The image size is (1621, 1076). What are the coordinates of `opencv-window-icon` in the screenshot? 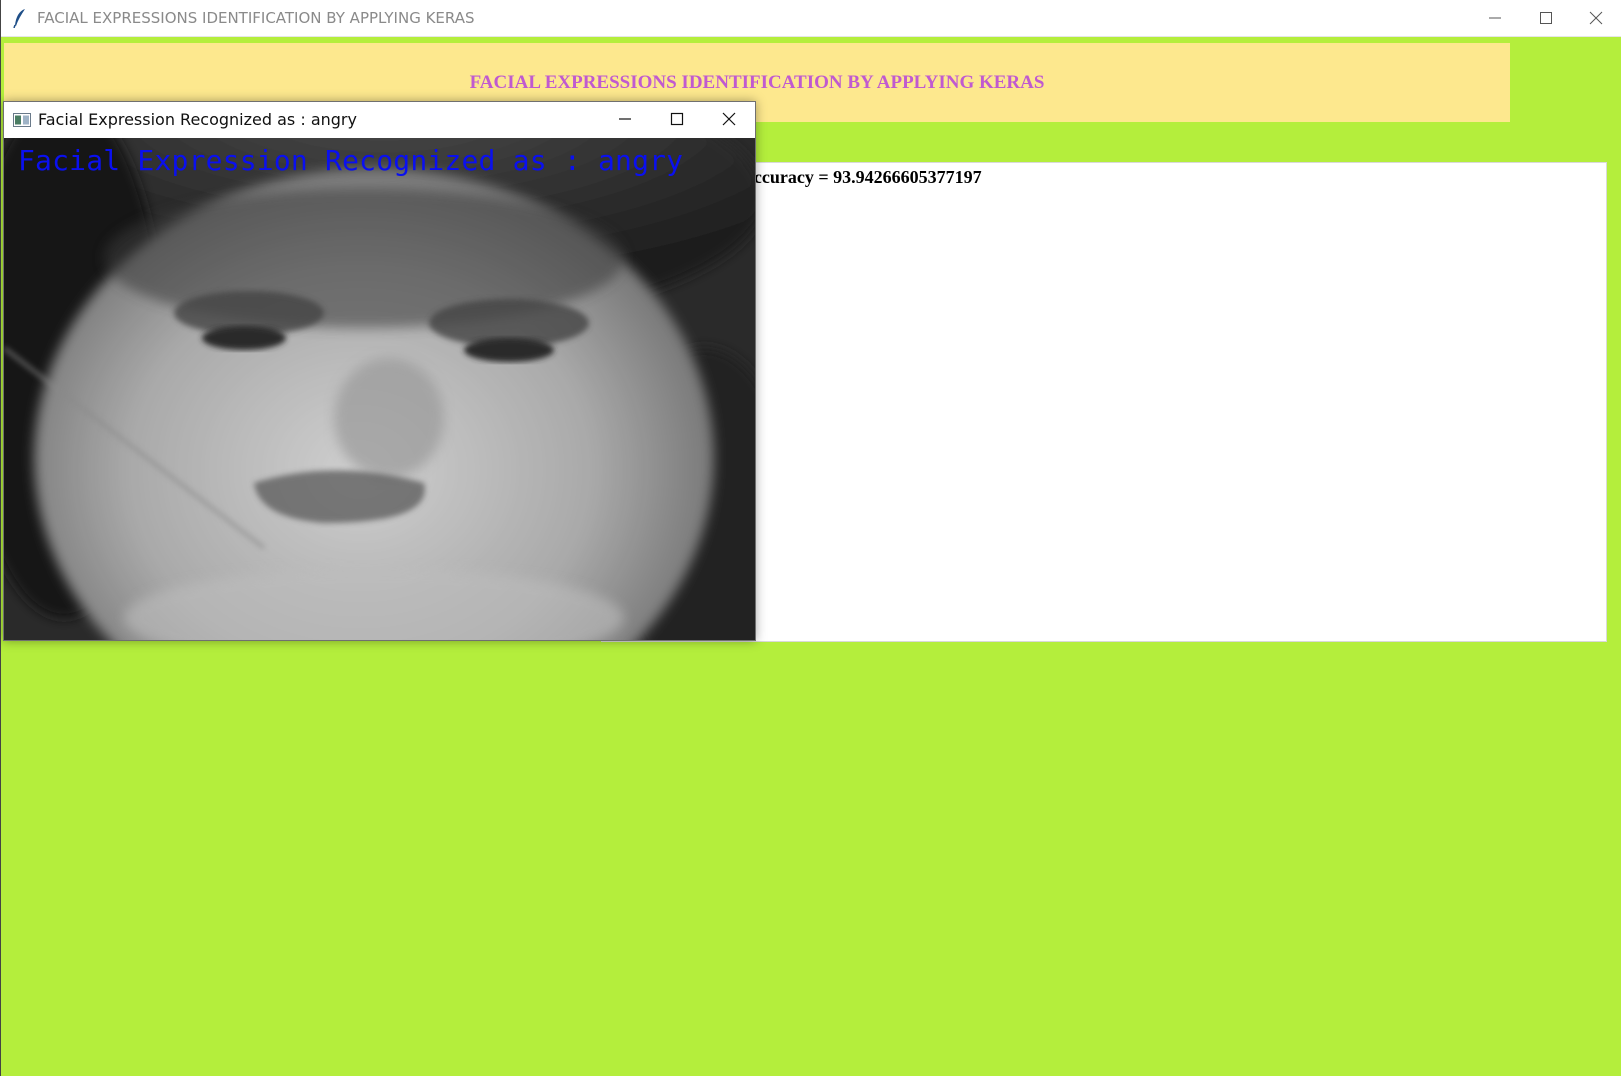 It's located at (22, 120).